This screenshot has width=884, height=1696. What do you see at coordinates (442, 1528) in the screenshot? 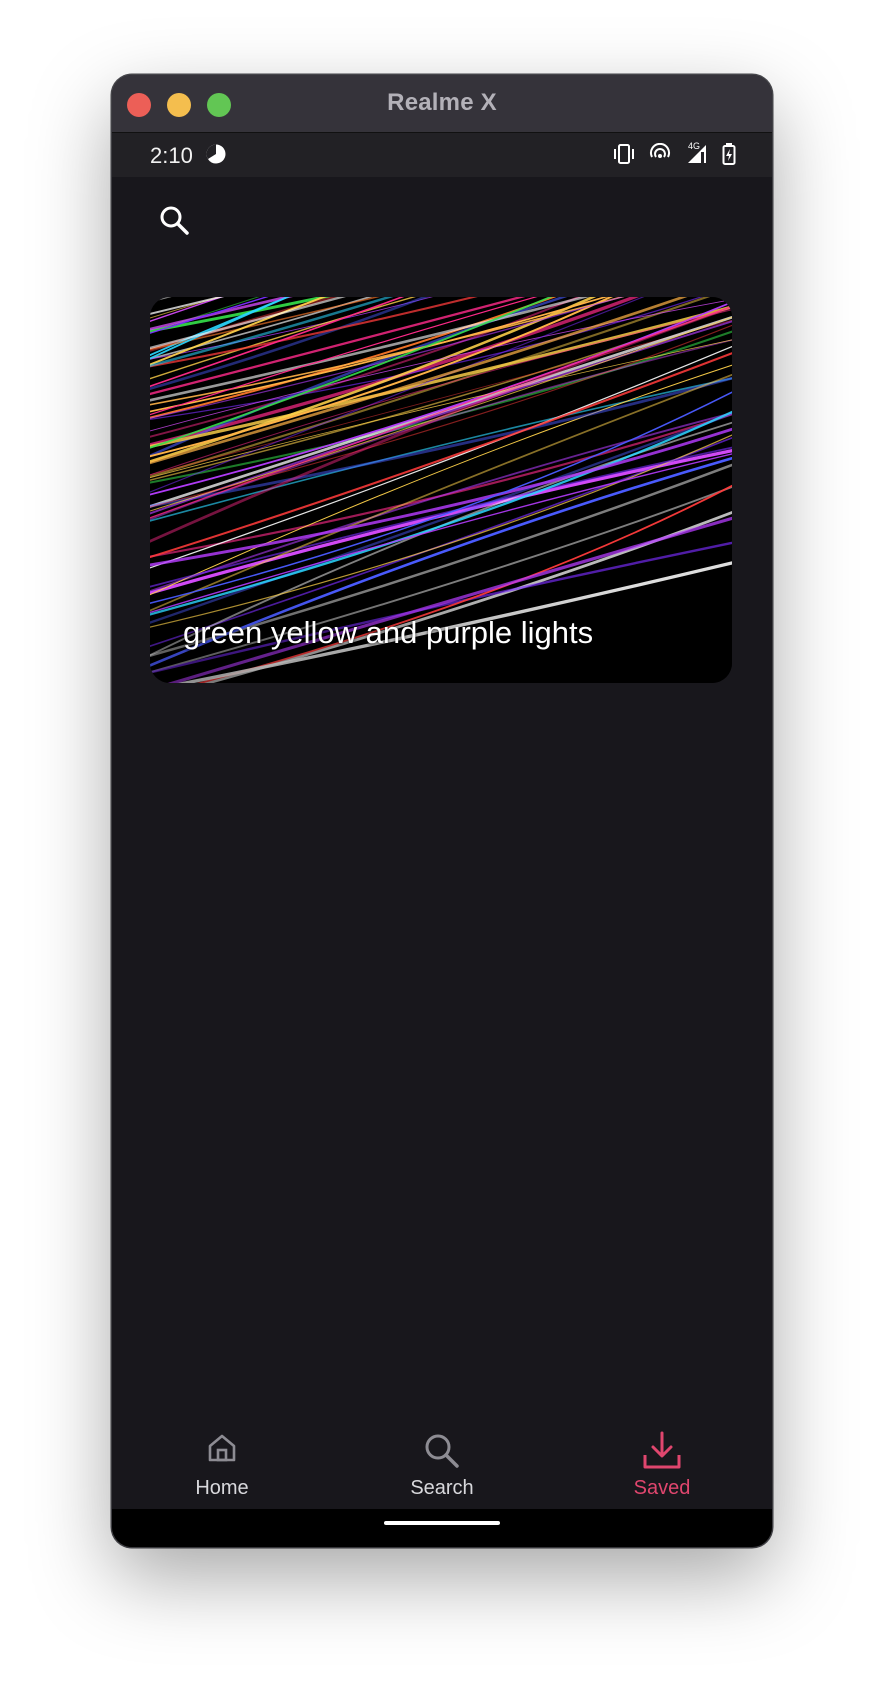
I see `gesture-bar` at bounding box center [442, 1528].